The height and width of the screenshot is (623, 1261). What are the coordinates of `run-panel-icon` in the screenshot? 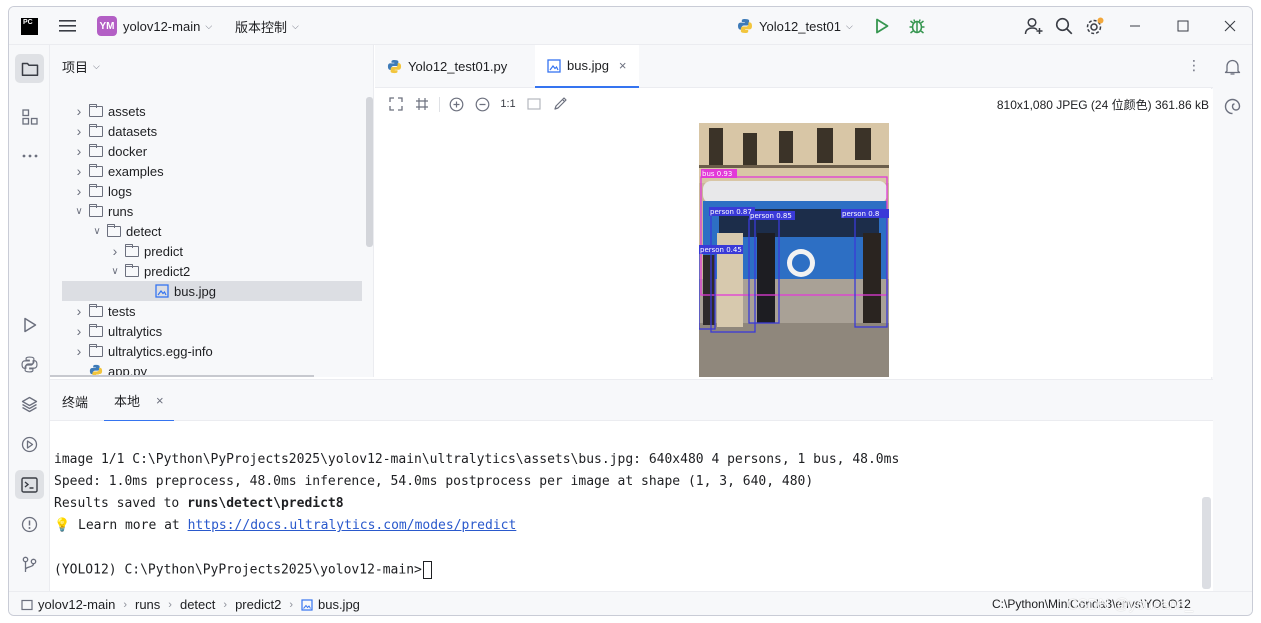 It's located at (29, 324).